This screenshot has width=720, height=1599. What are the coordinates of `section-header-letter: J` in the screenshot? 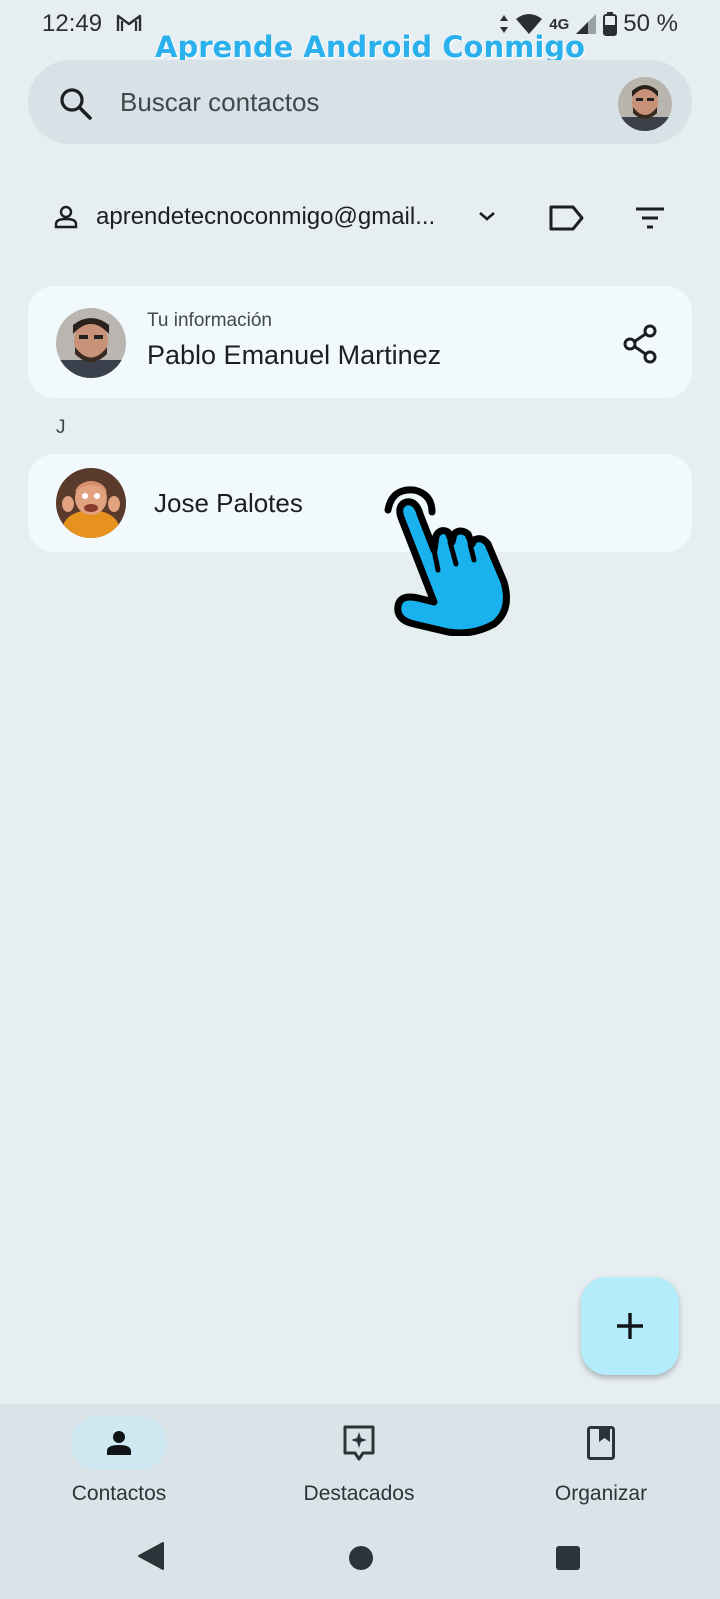 It's located at (61, 427).